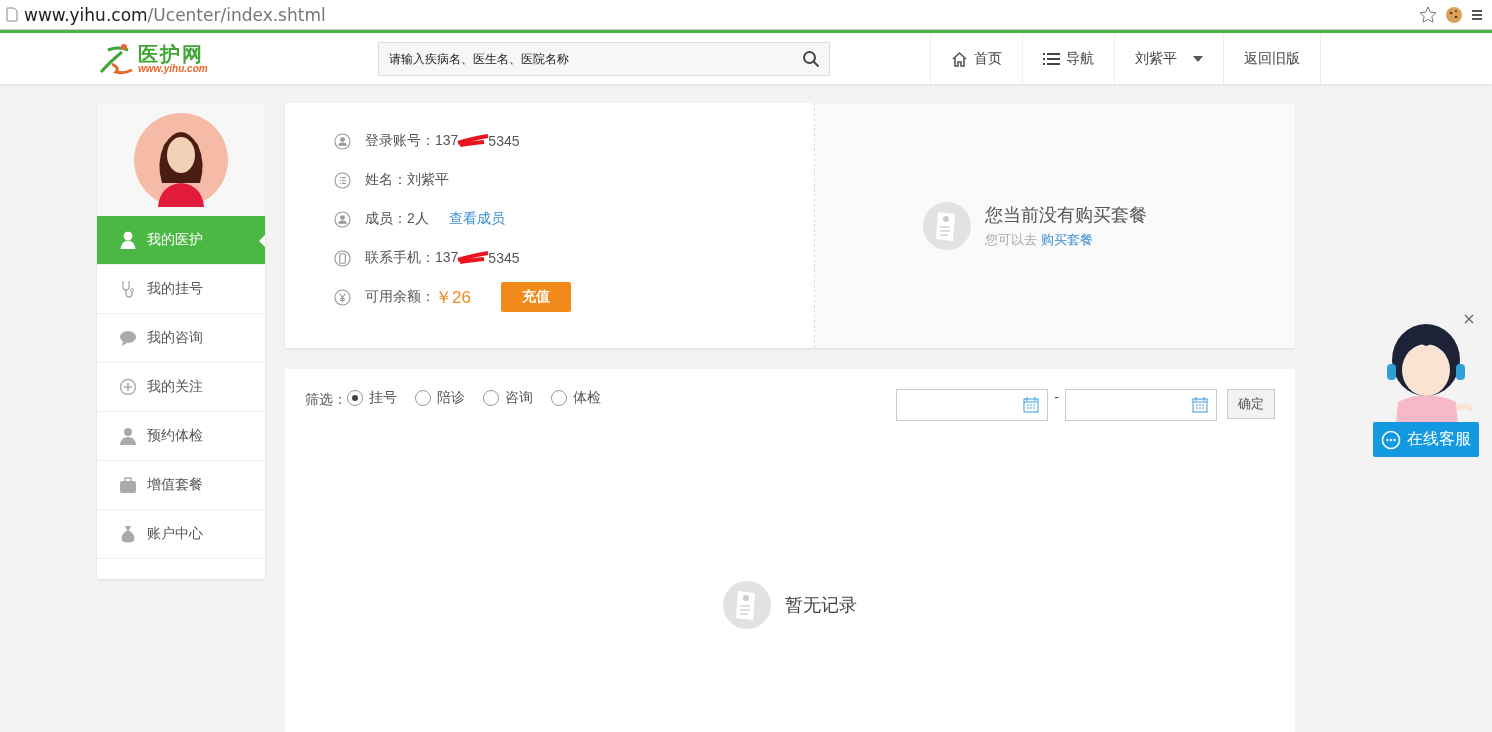 The height and width of the screenshot is (732, 1492). What do you see at coordinates (508, 398) in the screenshot?
I see `radio-option: 咨询` at bounding box center [508, 398].